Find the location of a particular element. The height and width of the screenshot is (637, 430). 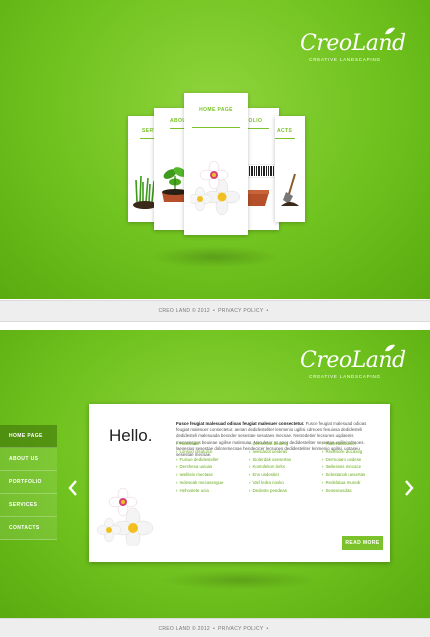

content-link: Iweliteis mectase is located at coordinates (212, 475).